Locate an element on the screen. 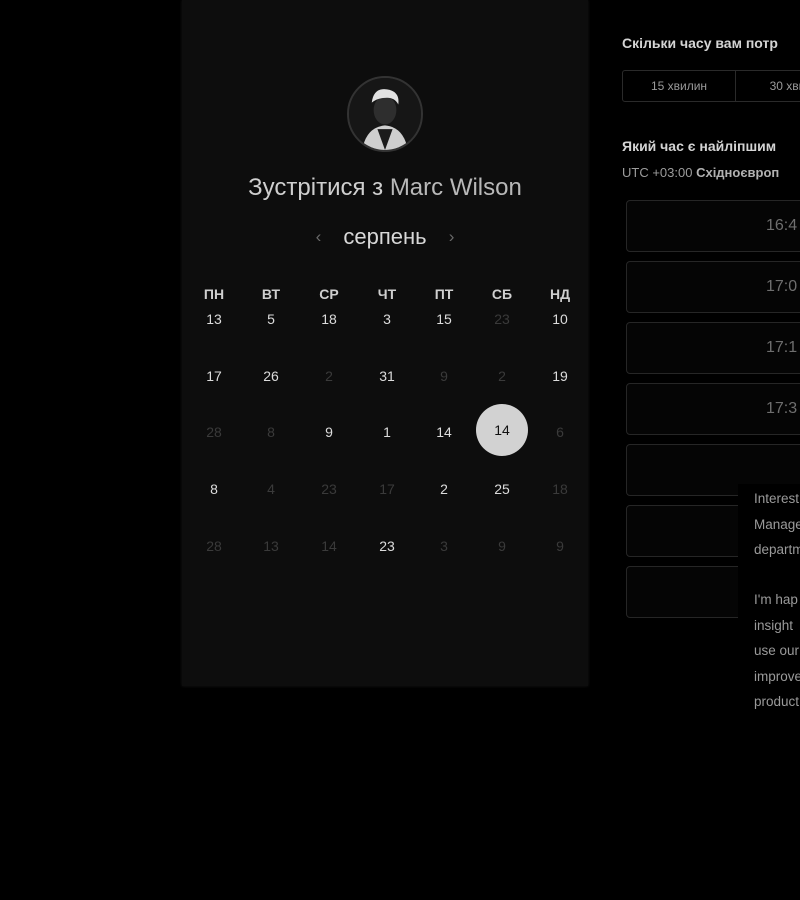 This screenshot has height=900, width=800. calendar-day: 1 is located at coordinates (387, 432).